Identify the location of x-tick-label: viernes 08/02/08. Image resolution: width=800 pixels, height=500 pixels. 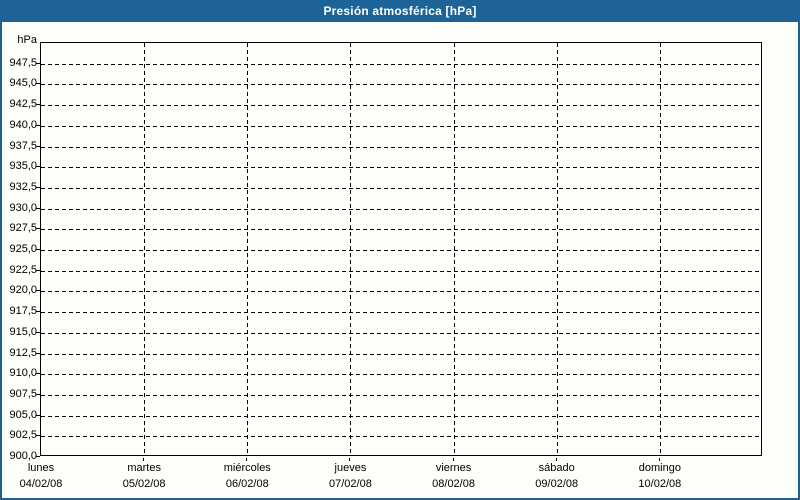
(453, 476).